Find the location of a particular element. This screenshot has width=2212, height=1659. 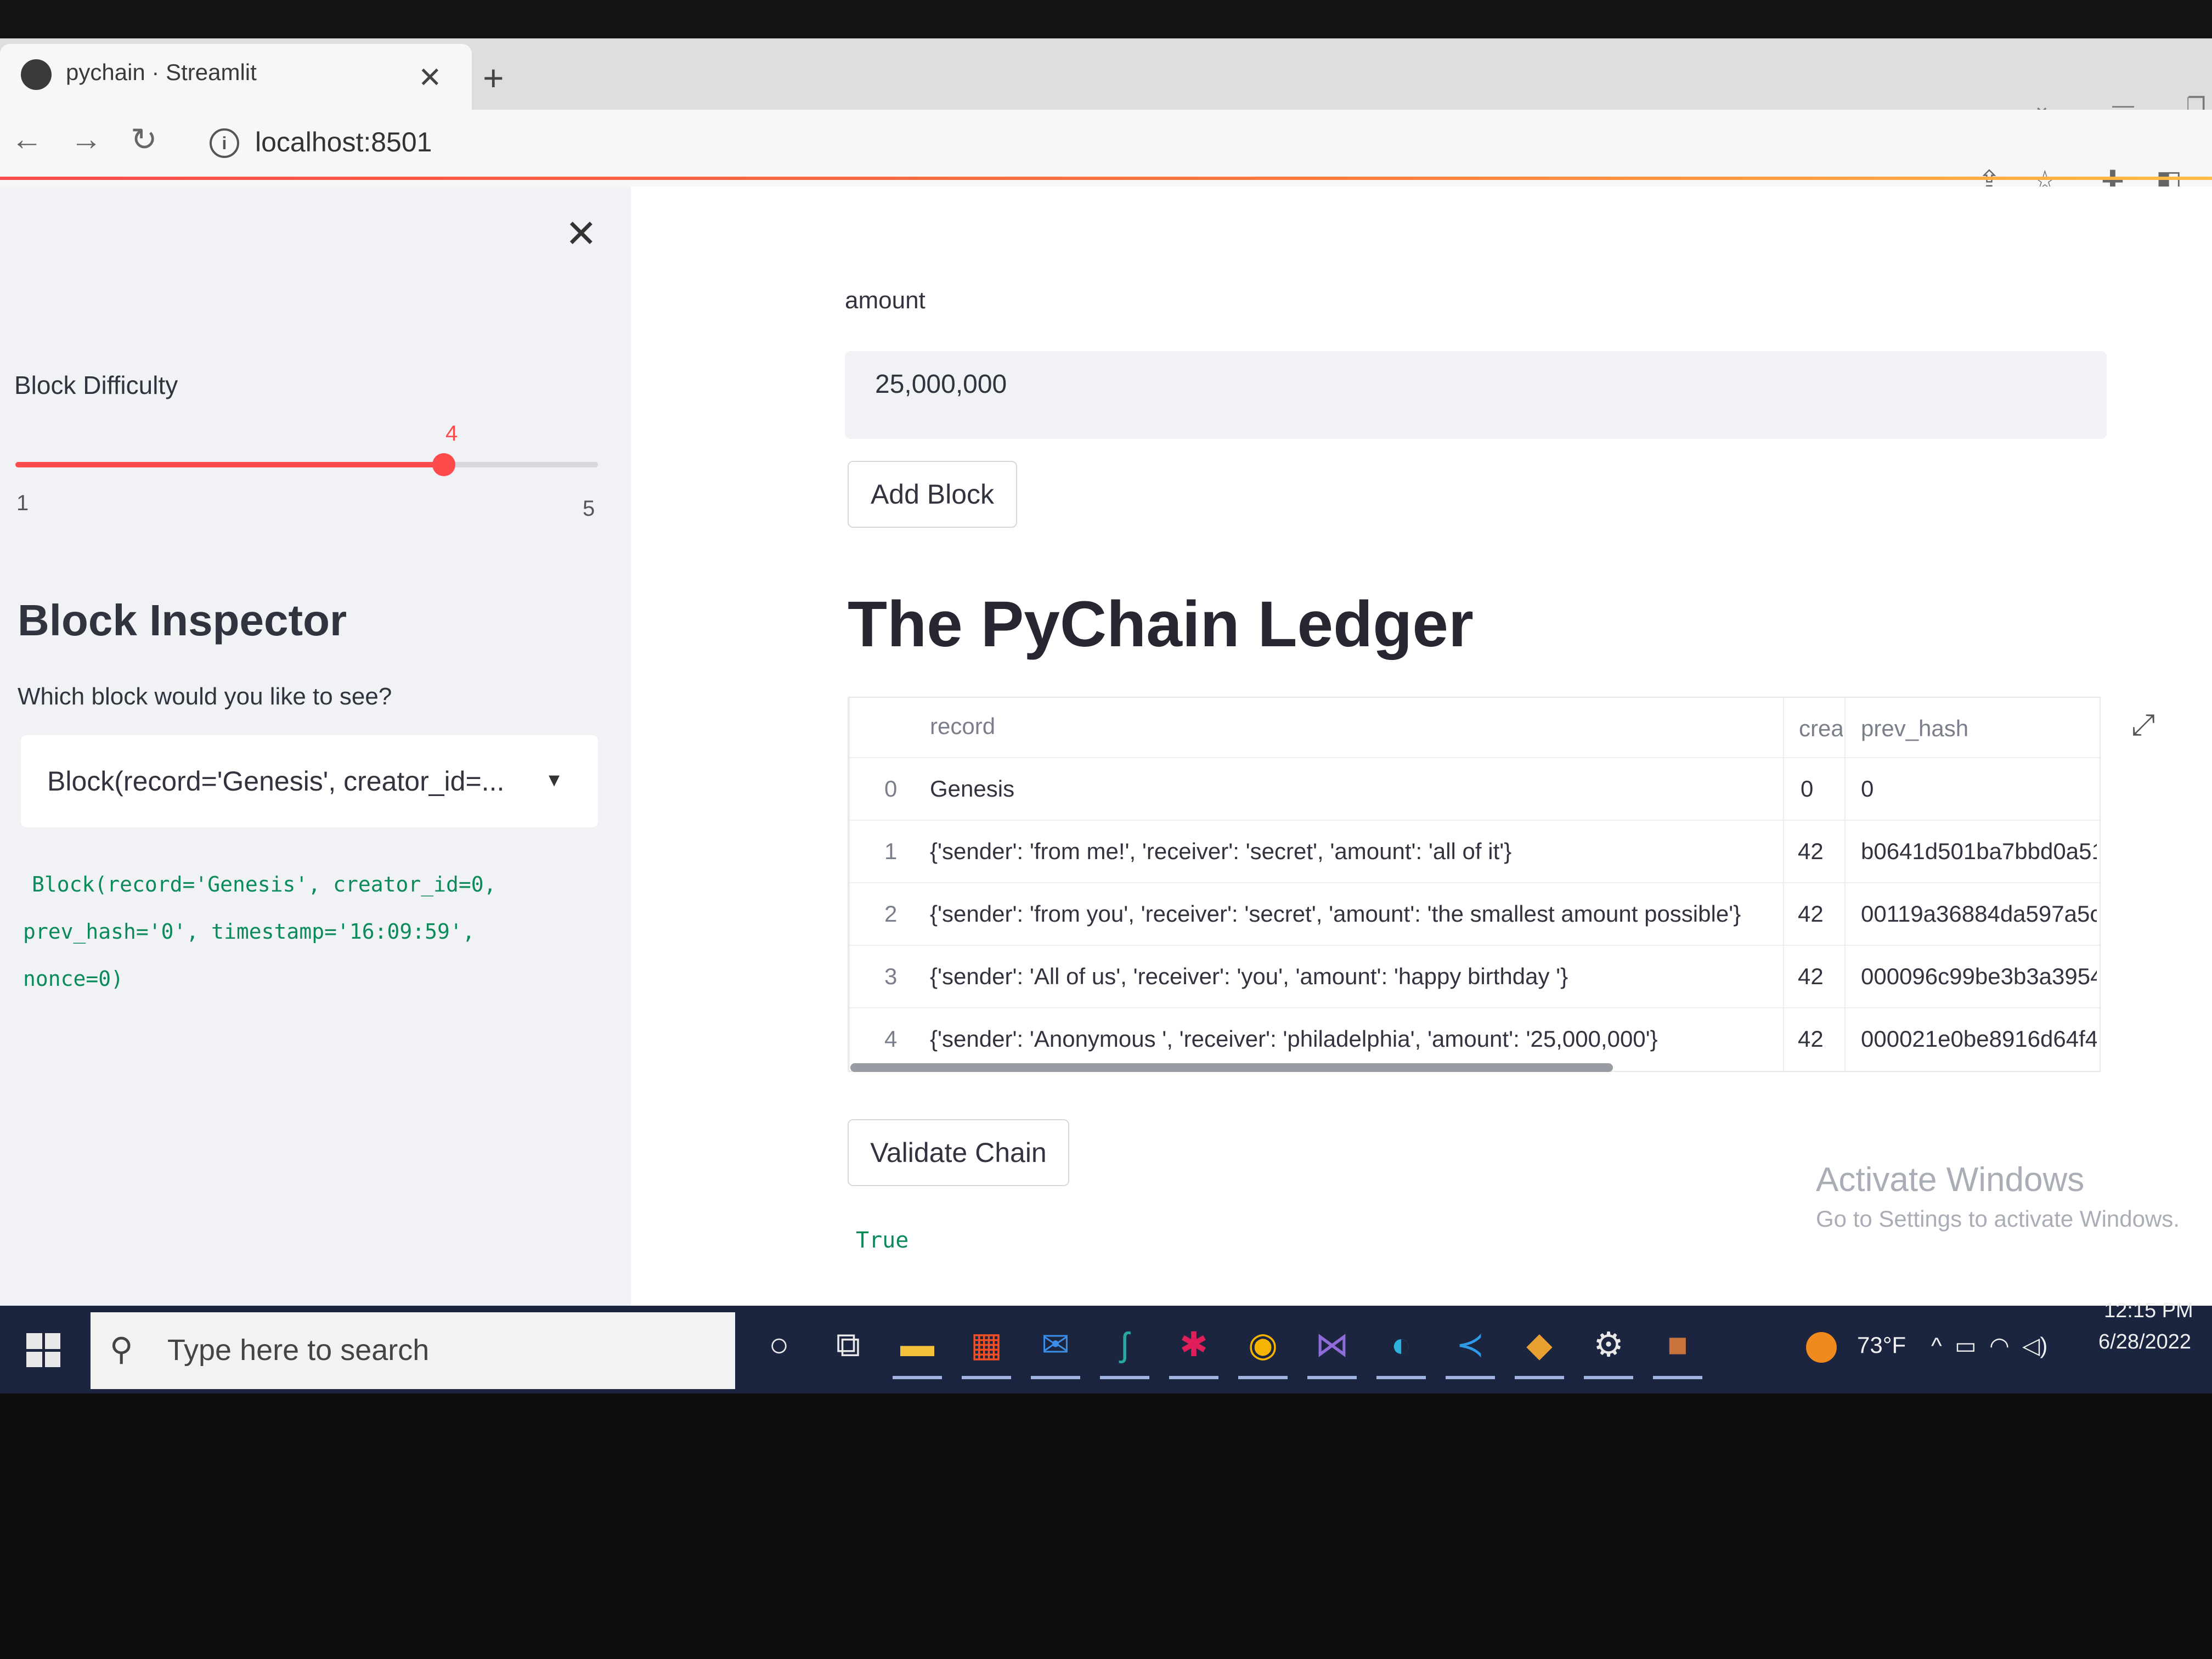

clock-date: 6/28/2022 is located at coordinates (2145, 1342).